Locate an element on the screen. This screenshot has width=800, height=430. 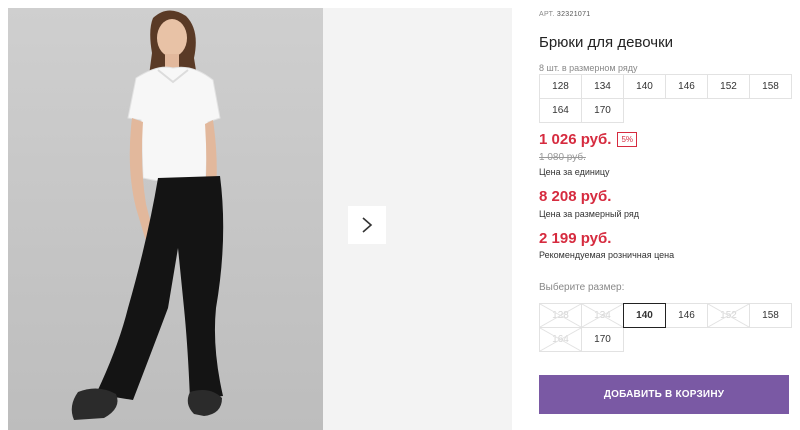
size-option: 158 is located at coordinates (770, 315).